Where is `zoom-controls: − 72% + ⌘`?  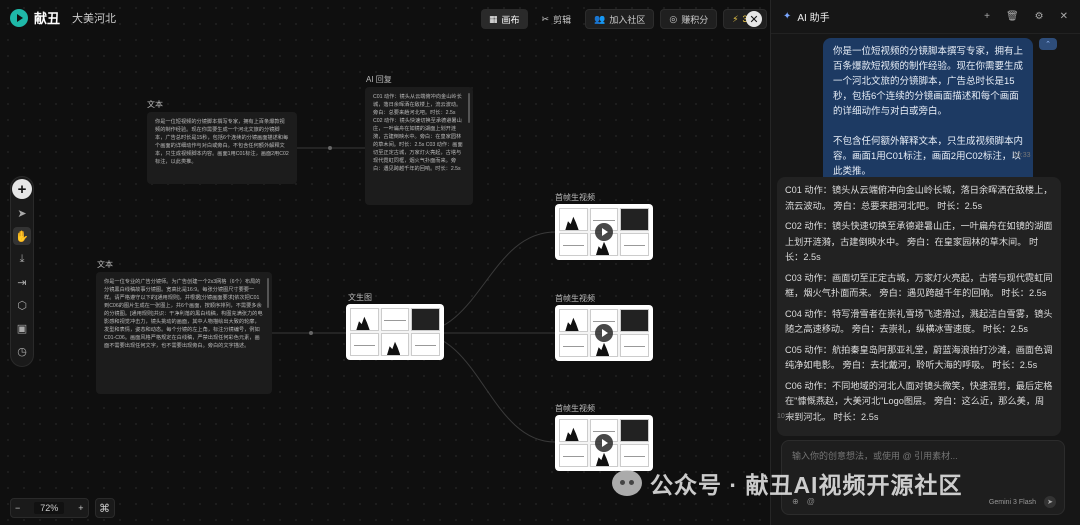
zoom-controls: − 72% + ⌘ is located at coordinates (62, 508).